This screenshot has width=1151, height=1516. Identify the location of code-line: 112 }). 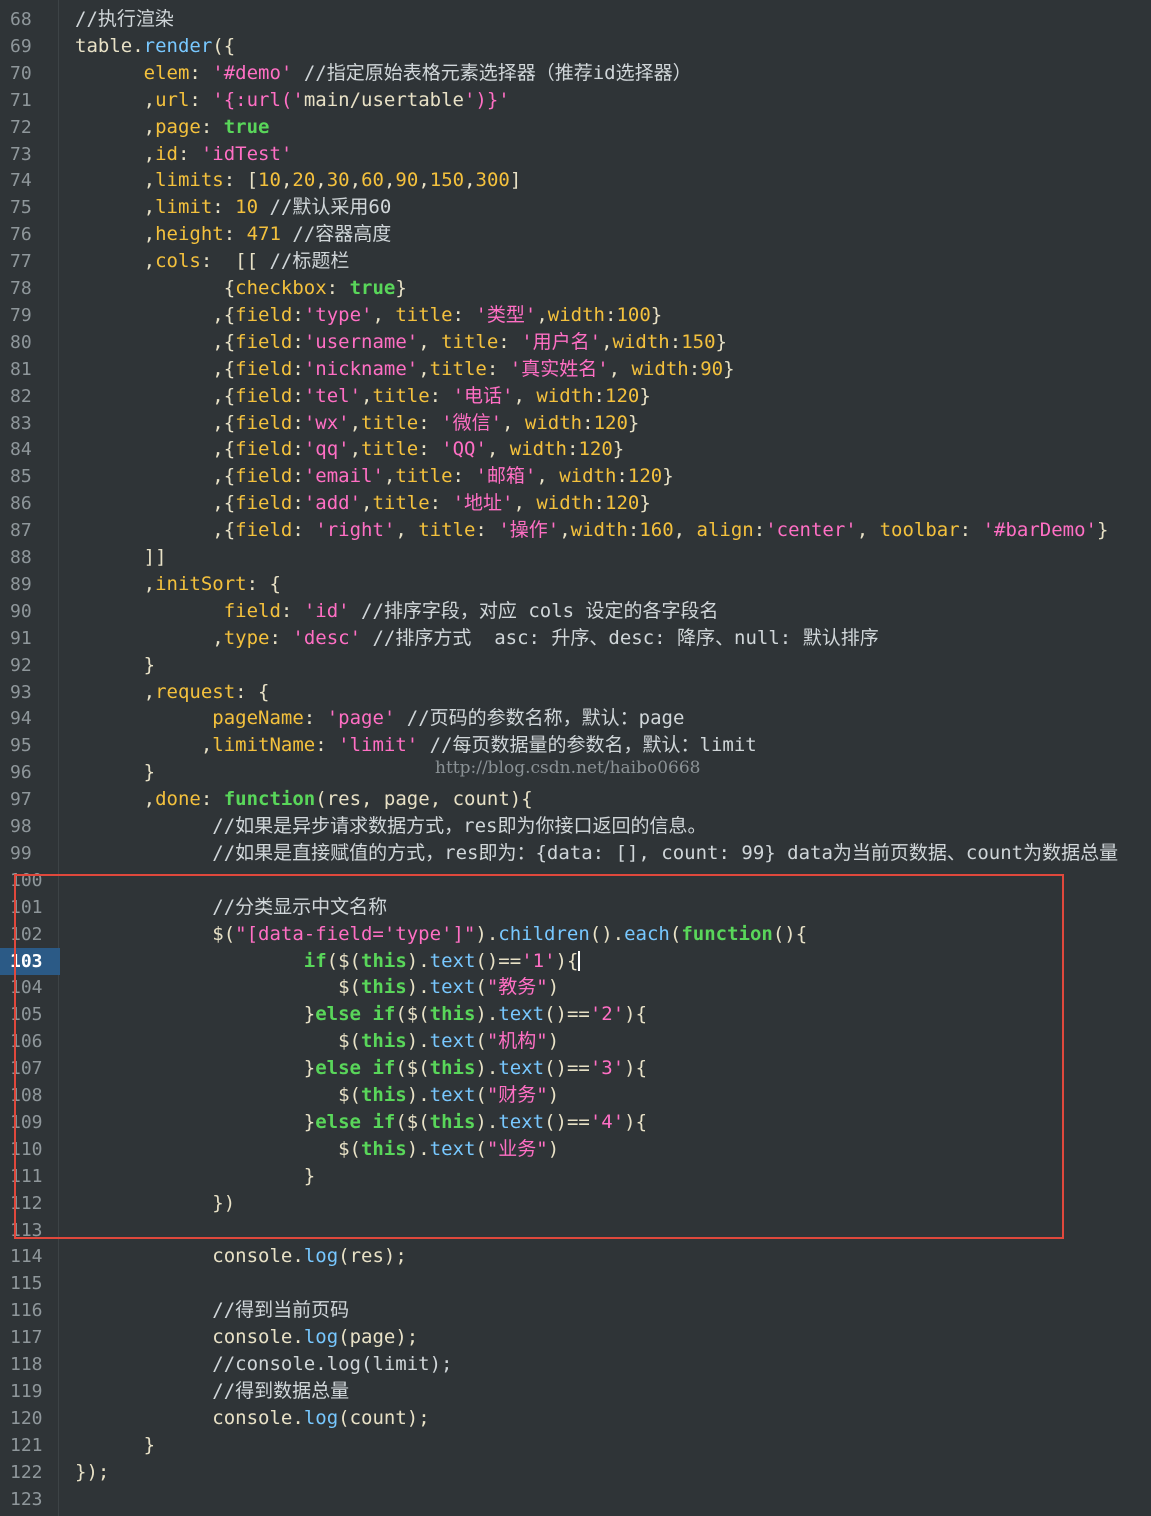
(575, 1203).